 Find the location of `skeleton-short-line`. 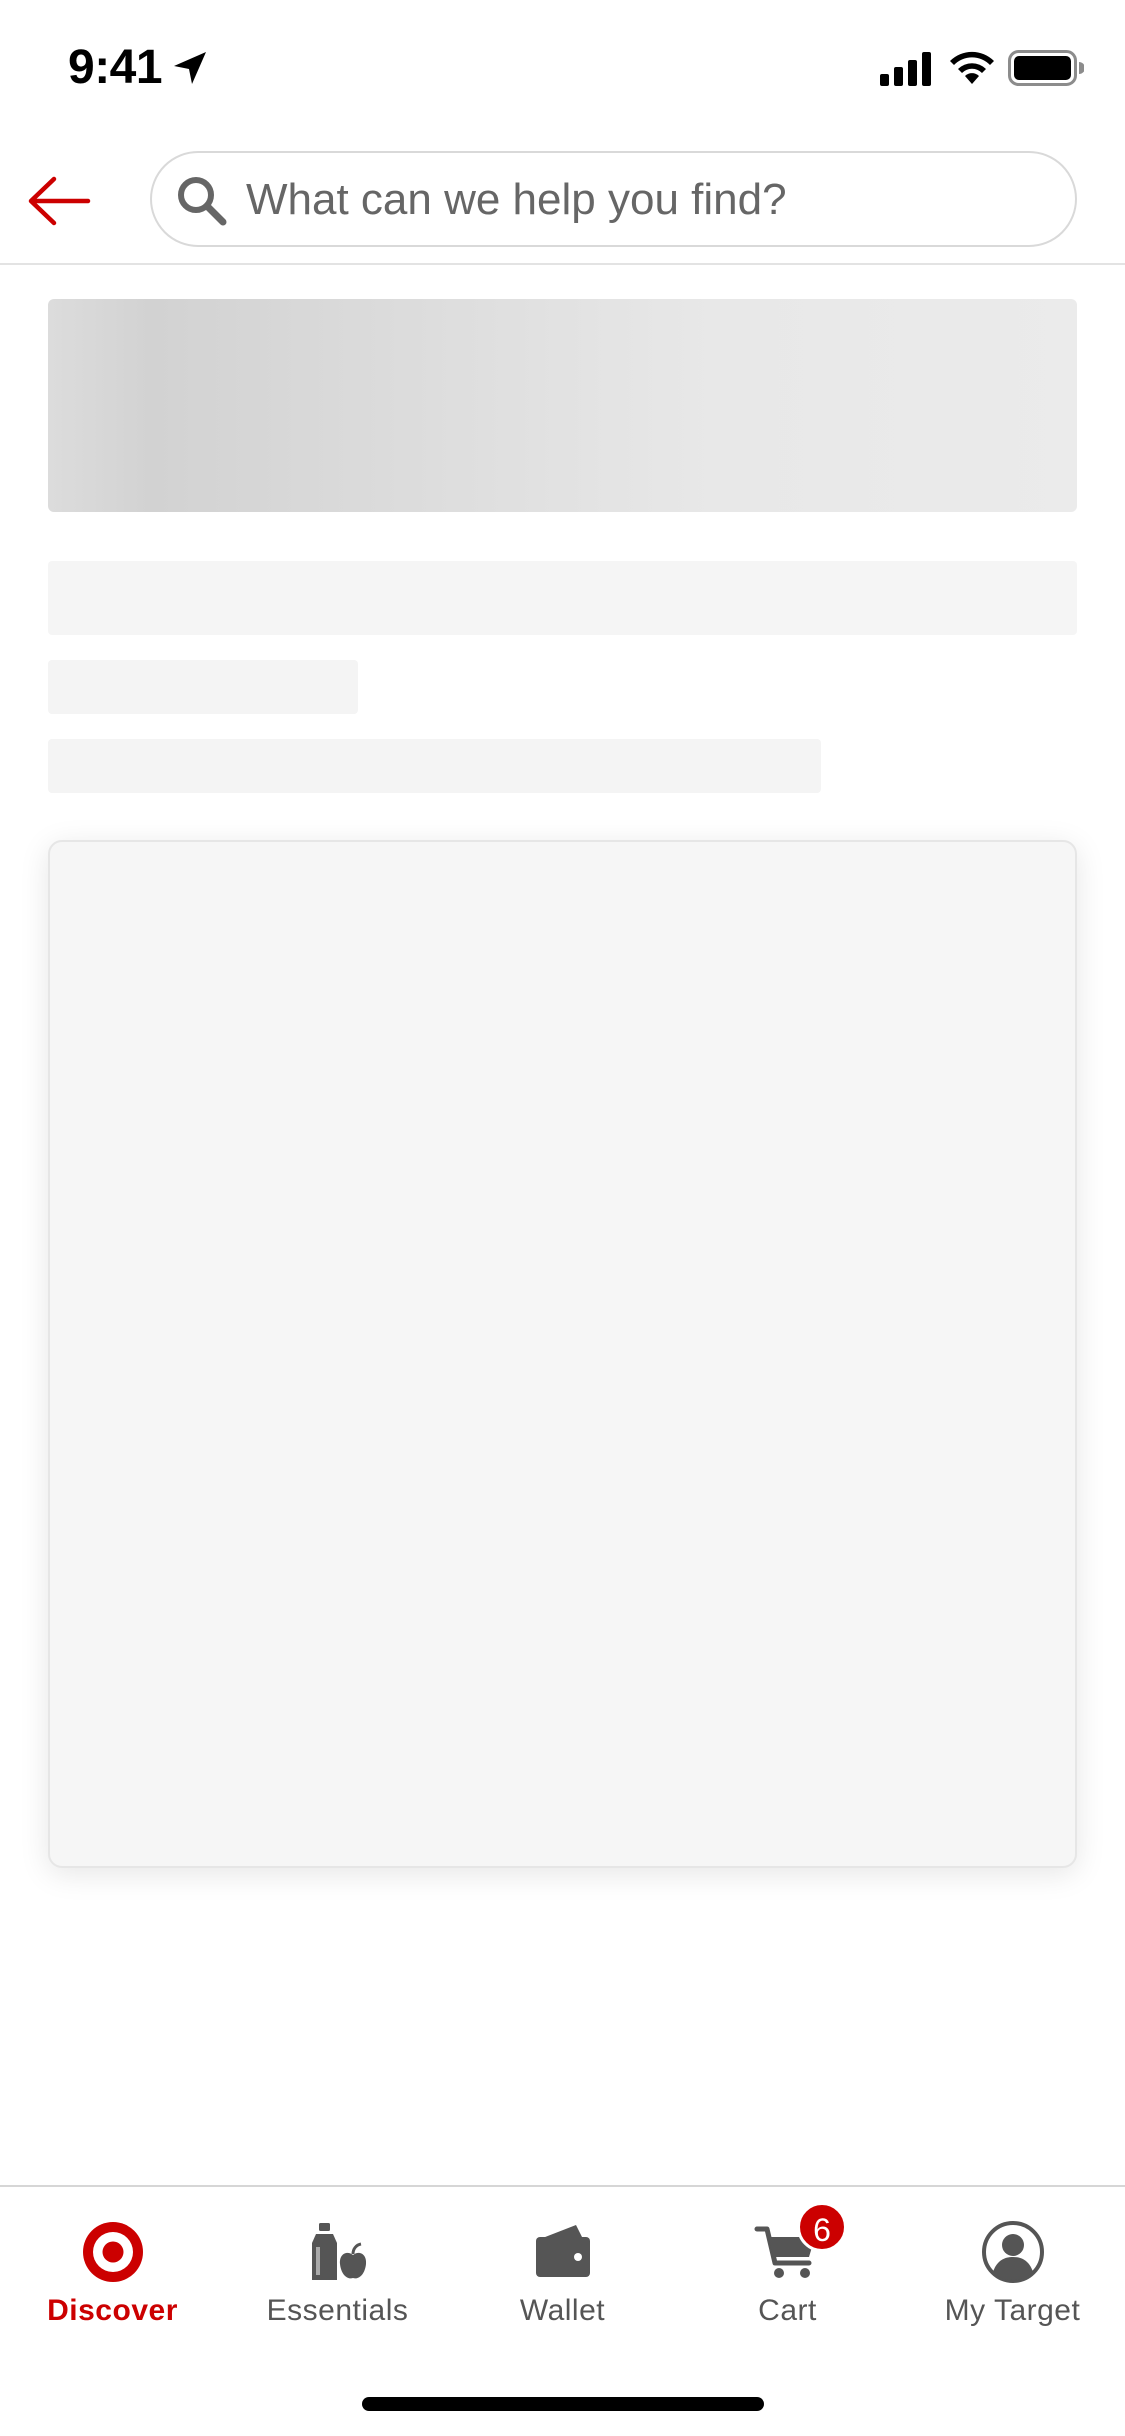

skeleton-short-line is located at coordinates (203, 687).